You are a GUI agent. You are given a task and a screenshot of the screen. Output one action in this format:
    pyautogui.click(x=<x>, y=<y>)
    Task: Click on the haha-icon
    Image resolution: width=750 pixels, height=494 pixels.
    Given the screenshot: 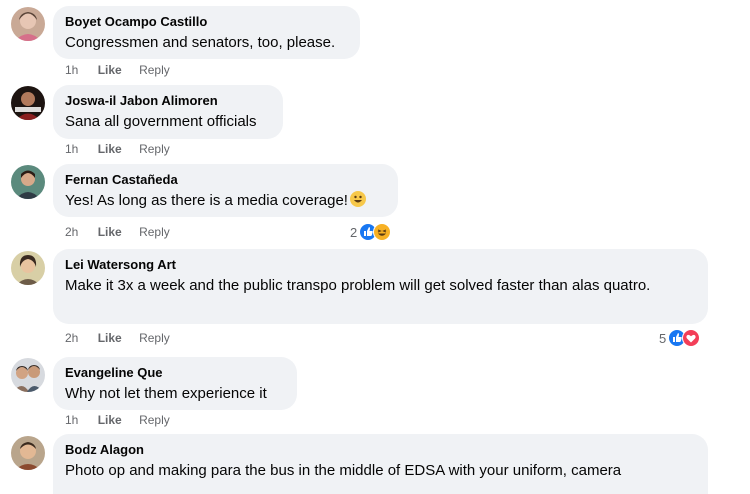 What is the action you would take?
    pyautogui.click(x=382, y=232)
    